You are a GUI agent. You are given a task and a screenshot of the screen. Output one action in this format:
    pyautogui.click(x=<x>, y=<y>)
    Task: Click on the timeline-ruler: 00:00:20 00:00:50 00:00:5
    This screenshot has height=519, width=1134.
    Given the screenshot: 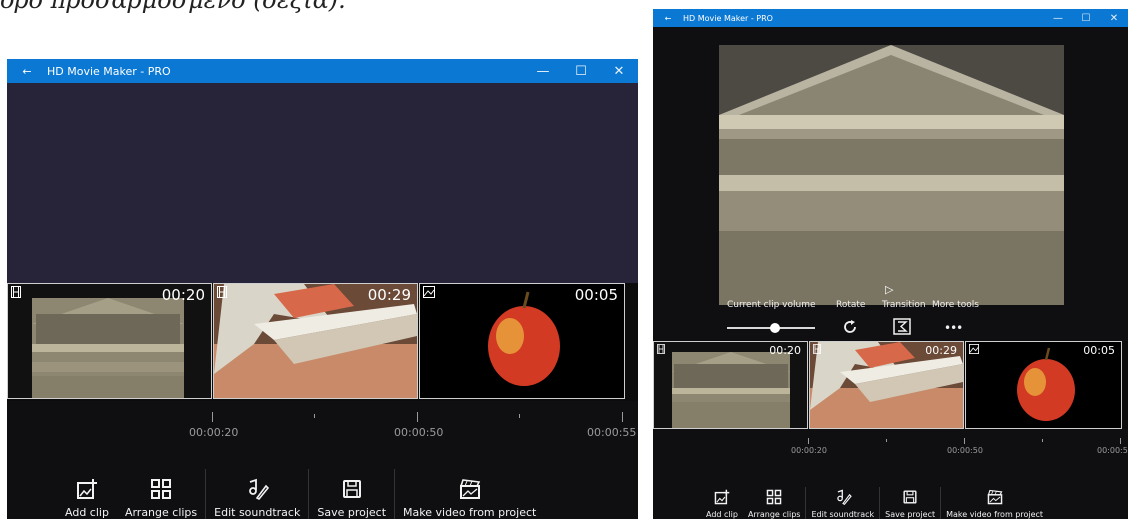 What is the action you would take?
    pyautogui.click(x=890, y=459)
    